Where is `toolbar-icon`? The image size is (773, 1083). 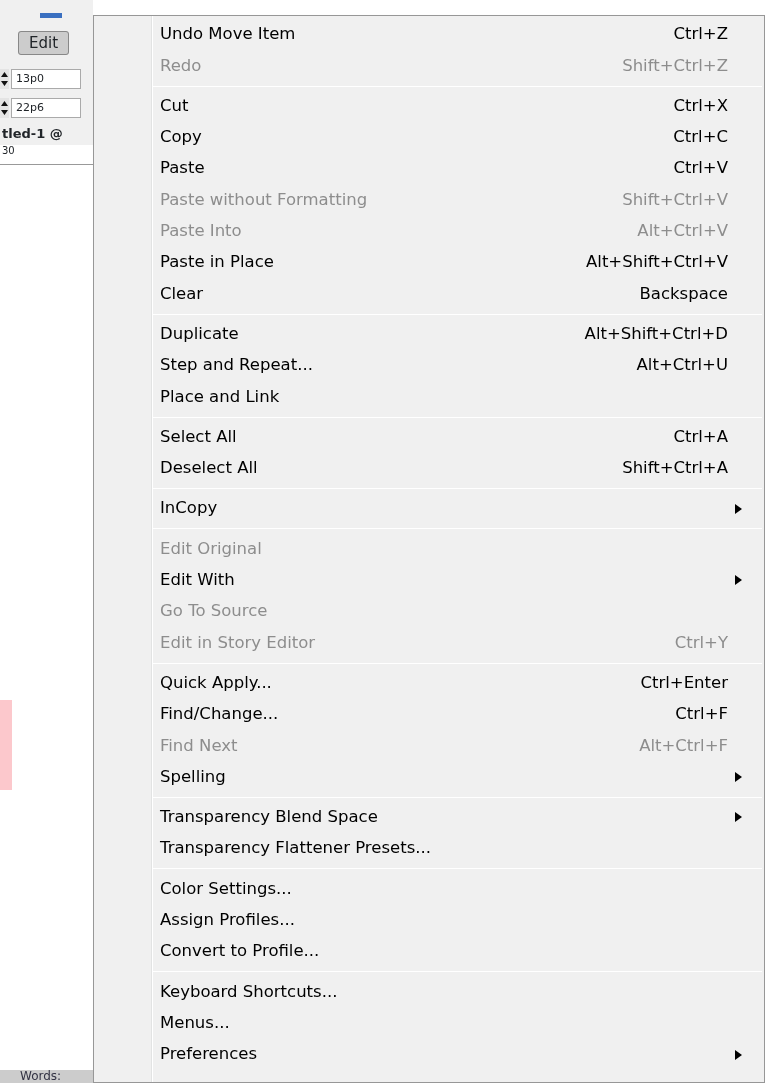
toolbar-icon is located at coordinates (51, 14).